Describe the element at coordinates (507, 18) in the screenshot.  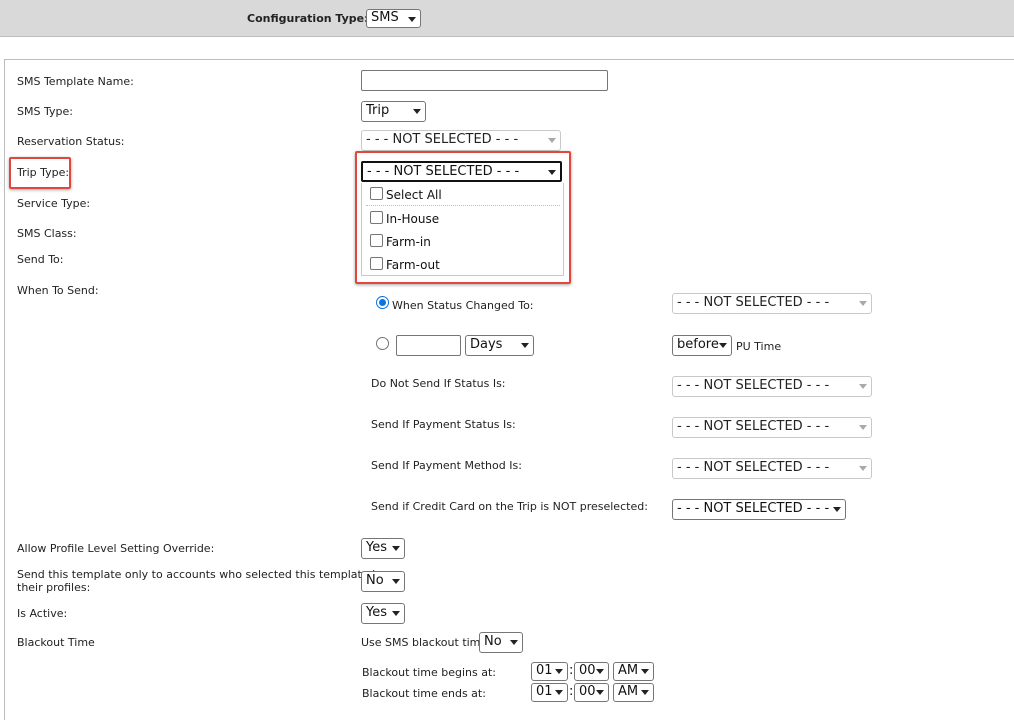
I see `header-bar: Configuration Type: SMS` at that location.